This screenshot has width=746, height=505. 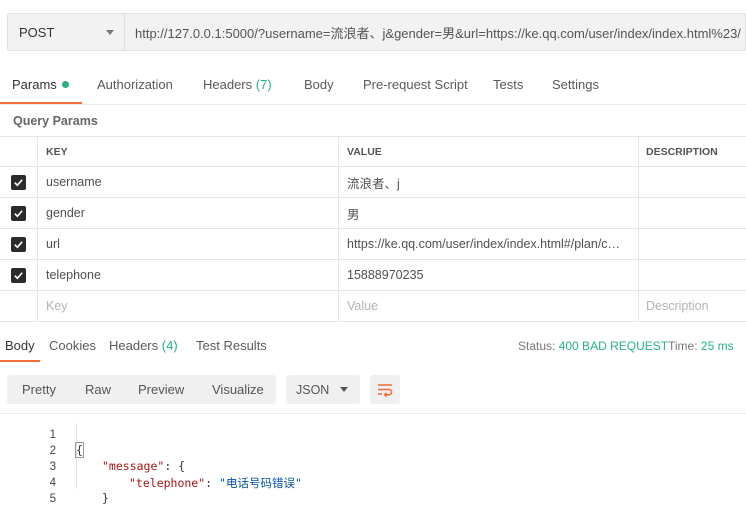 What do you see at coordinates (488, 151) in the screenshot?
I see `column-header-value: VALUE` at bounding box center [488, 151].